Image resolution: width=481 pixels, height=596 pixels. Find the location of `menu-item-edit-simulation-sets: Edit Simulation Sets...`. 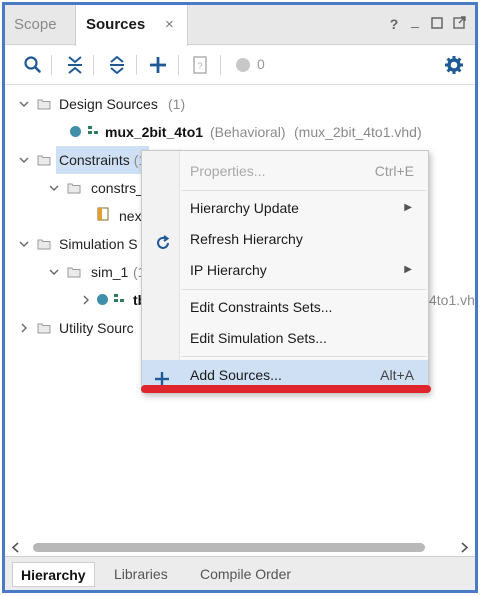

menu-item-edit-simulation-sets: Edit Simulation Sets... is located at coordinates (285, 338).